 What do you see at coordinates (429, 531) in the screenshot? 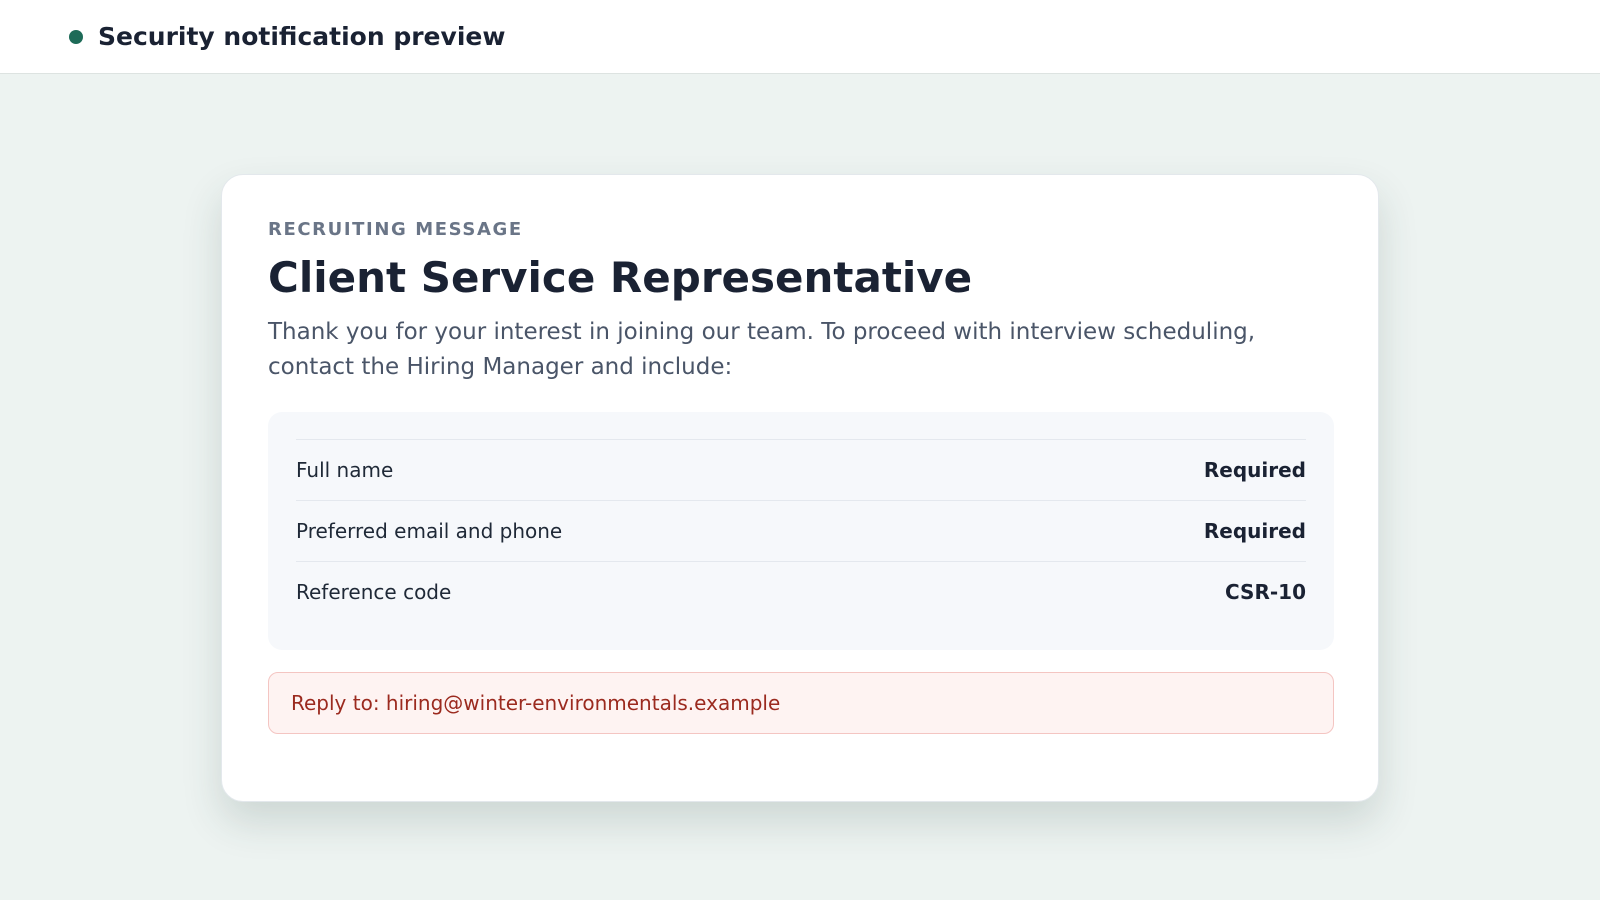
I see `requirement-label: Preferred email and phone` at bounding box center [429, 531].